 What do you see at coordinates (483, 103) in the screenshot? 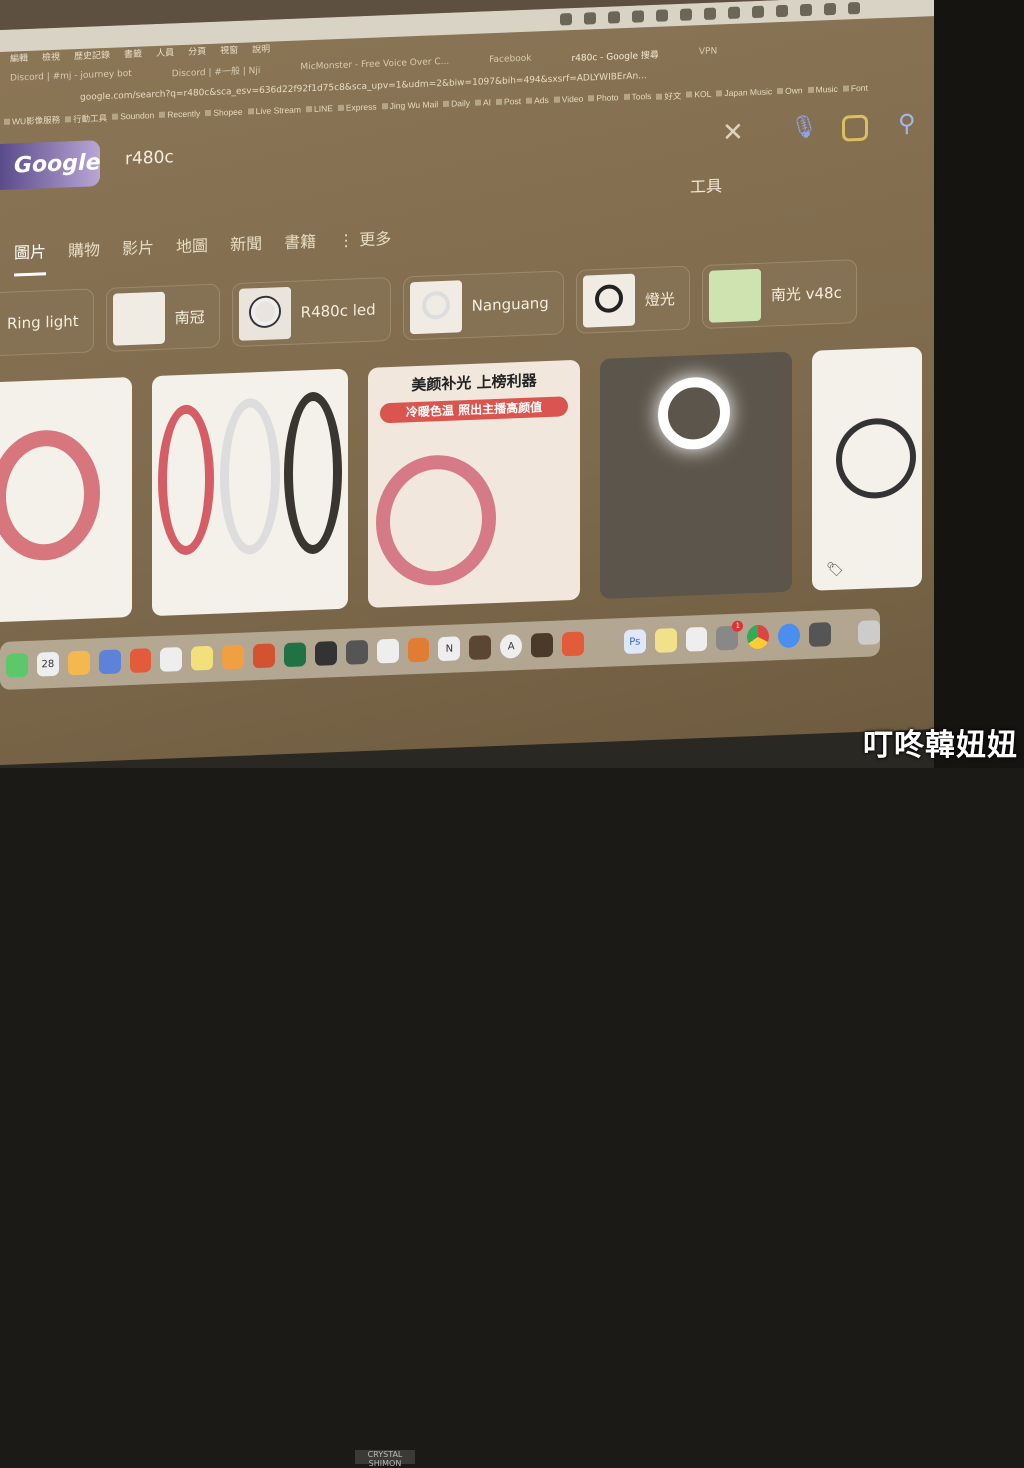
I see `bookmark: AI` at bounding box center [483, 103].